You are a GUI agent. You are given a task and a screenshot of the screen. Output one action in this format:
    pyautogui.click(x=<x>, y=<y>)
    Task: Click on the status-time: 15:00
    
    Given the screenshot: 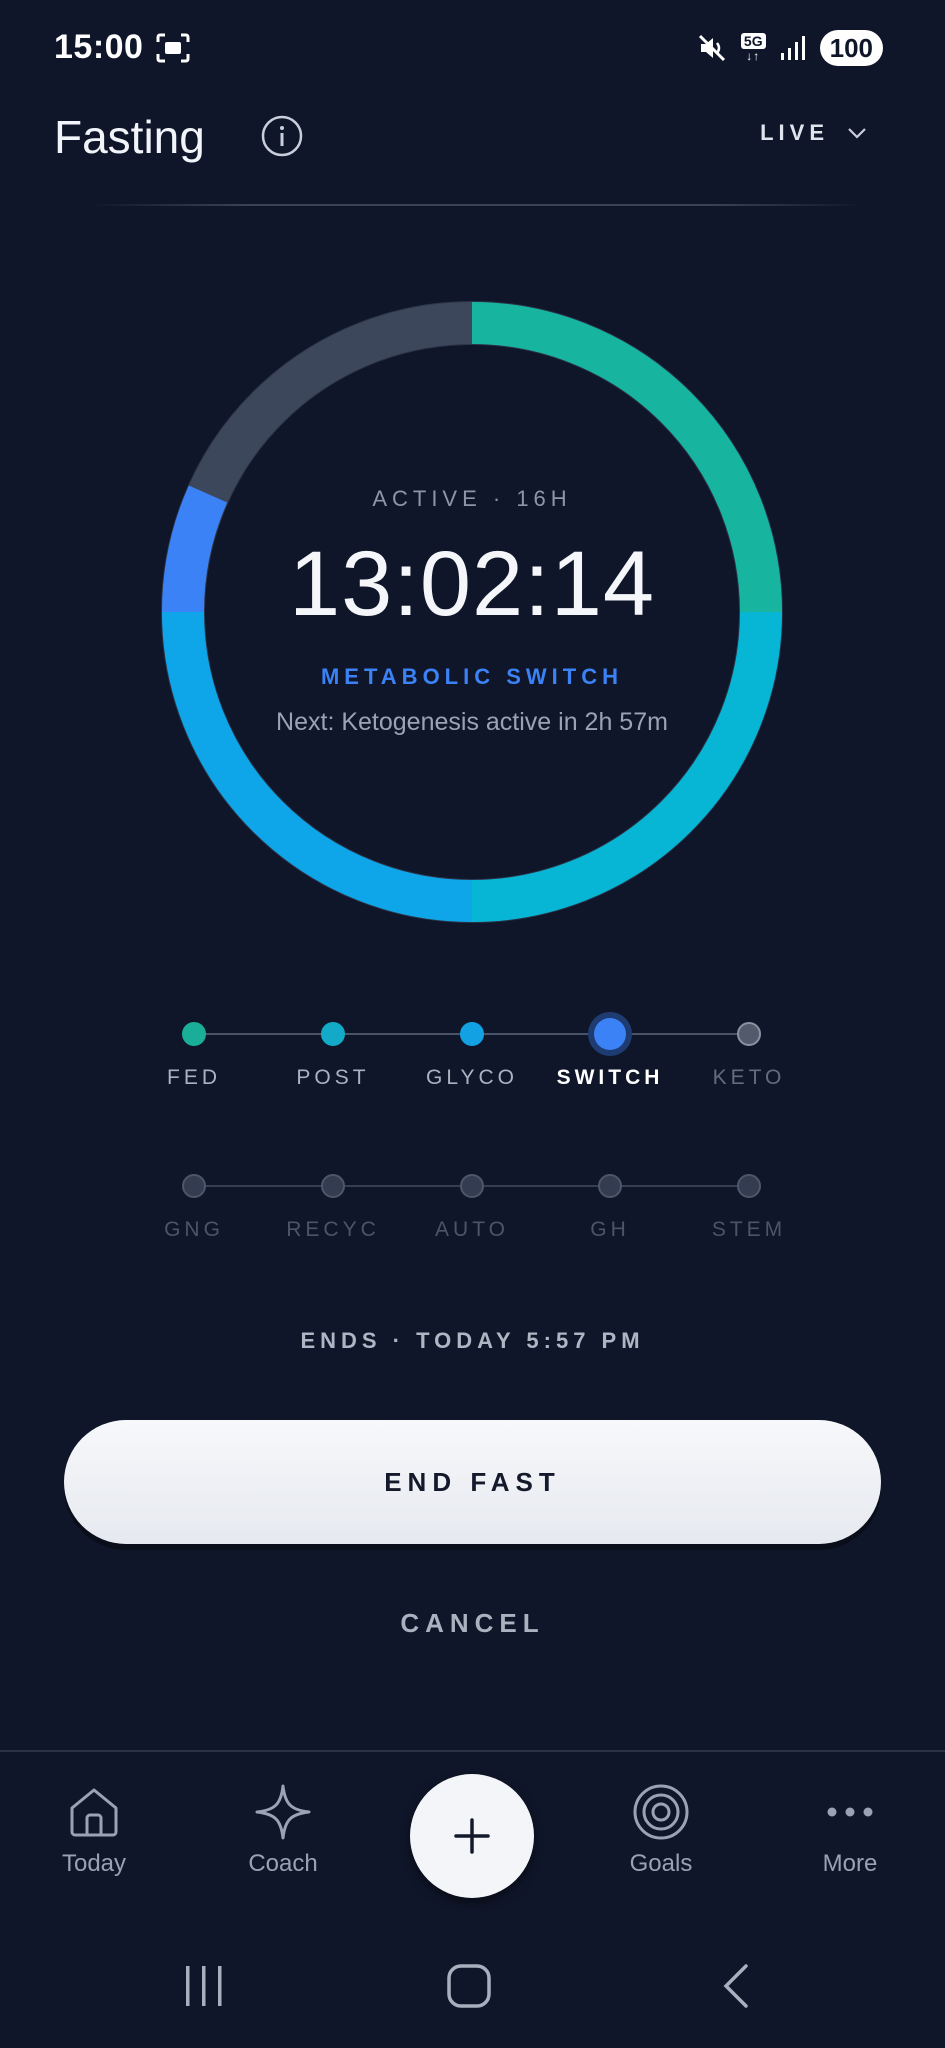 What is the action you would take?
    pyautogui.click(x=99, y=47)
    